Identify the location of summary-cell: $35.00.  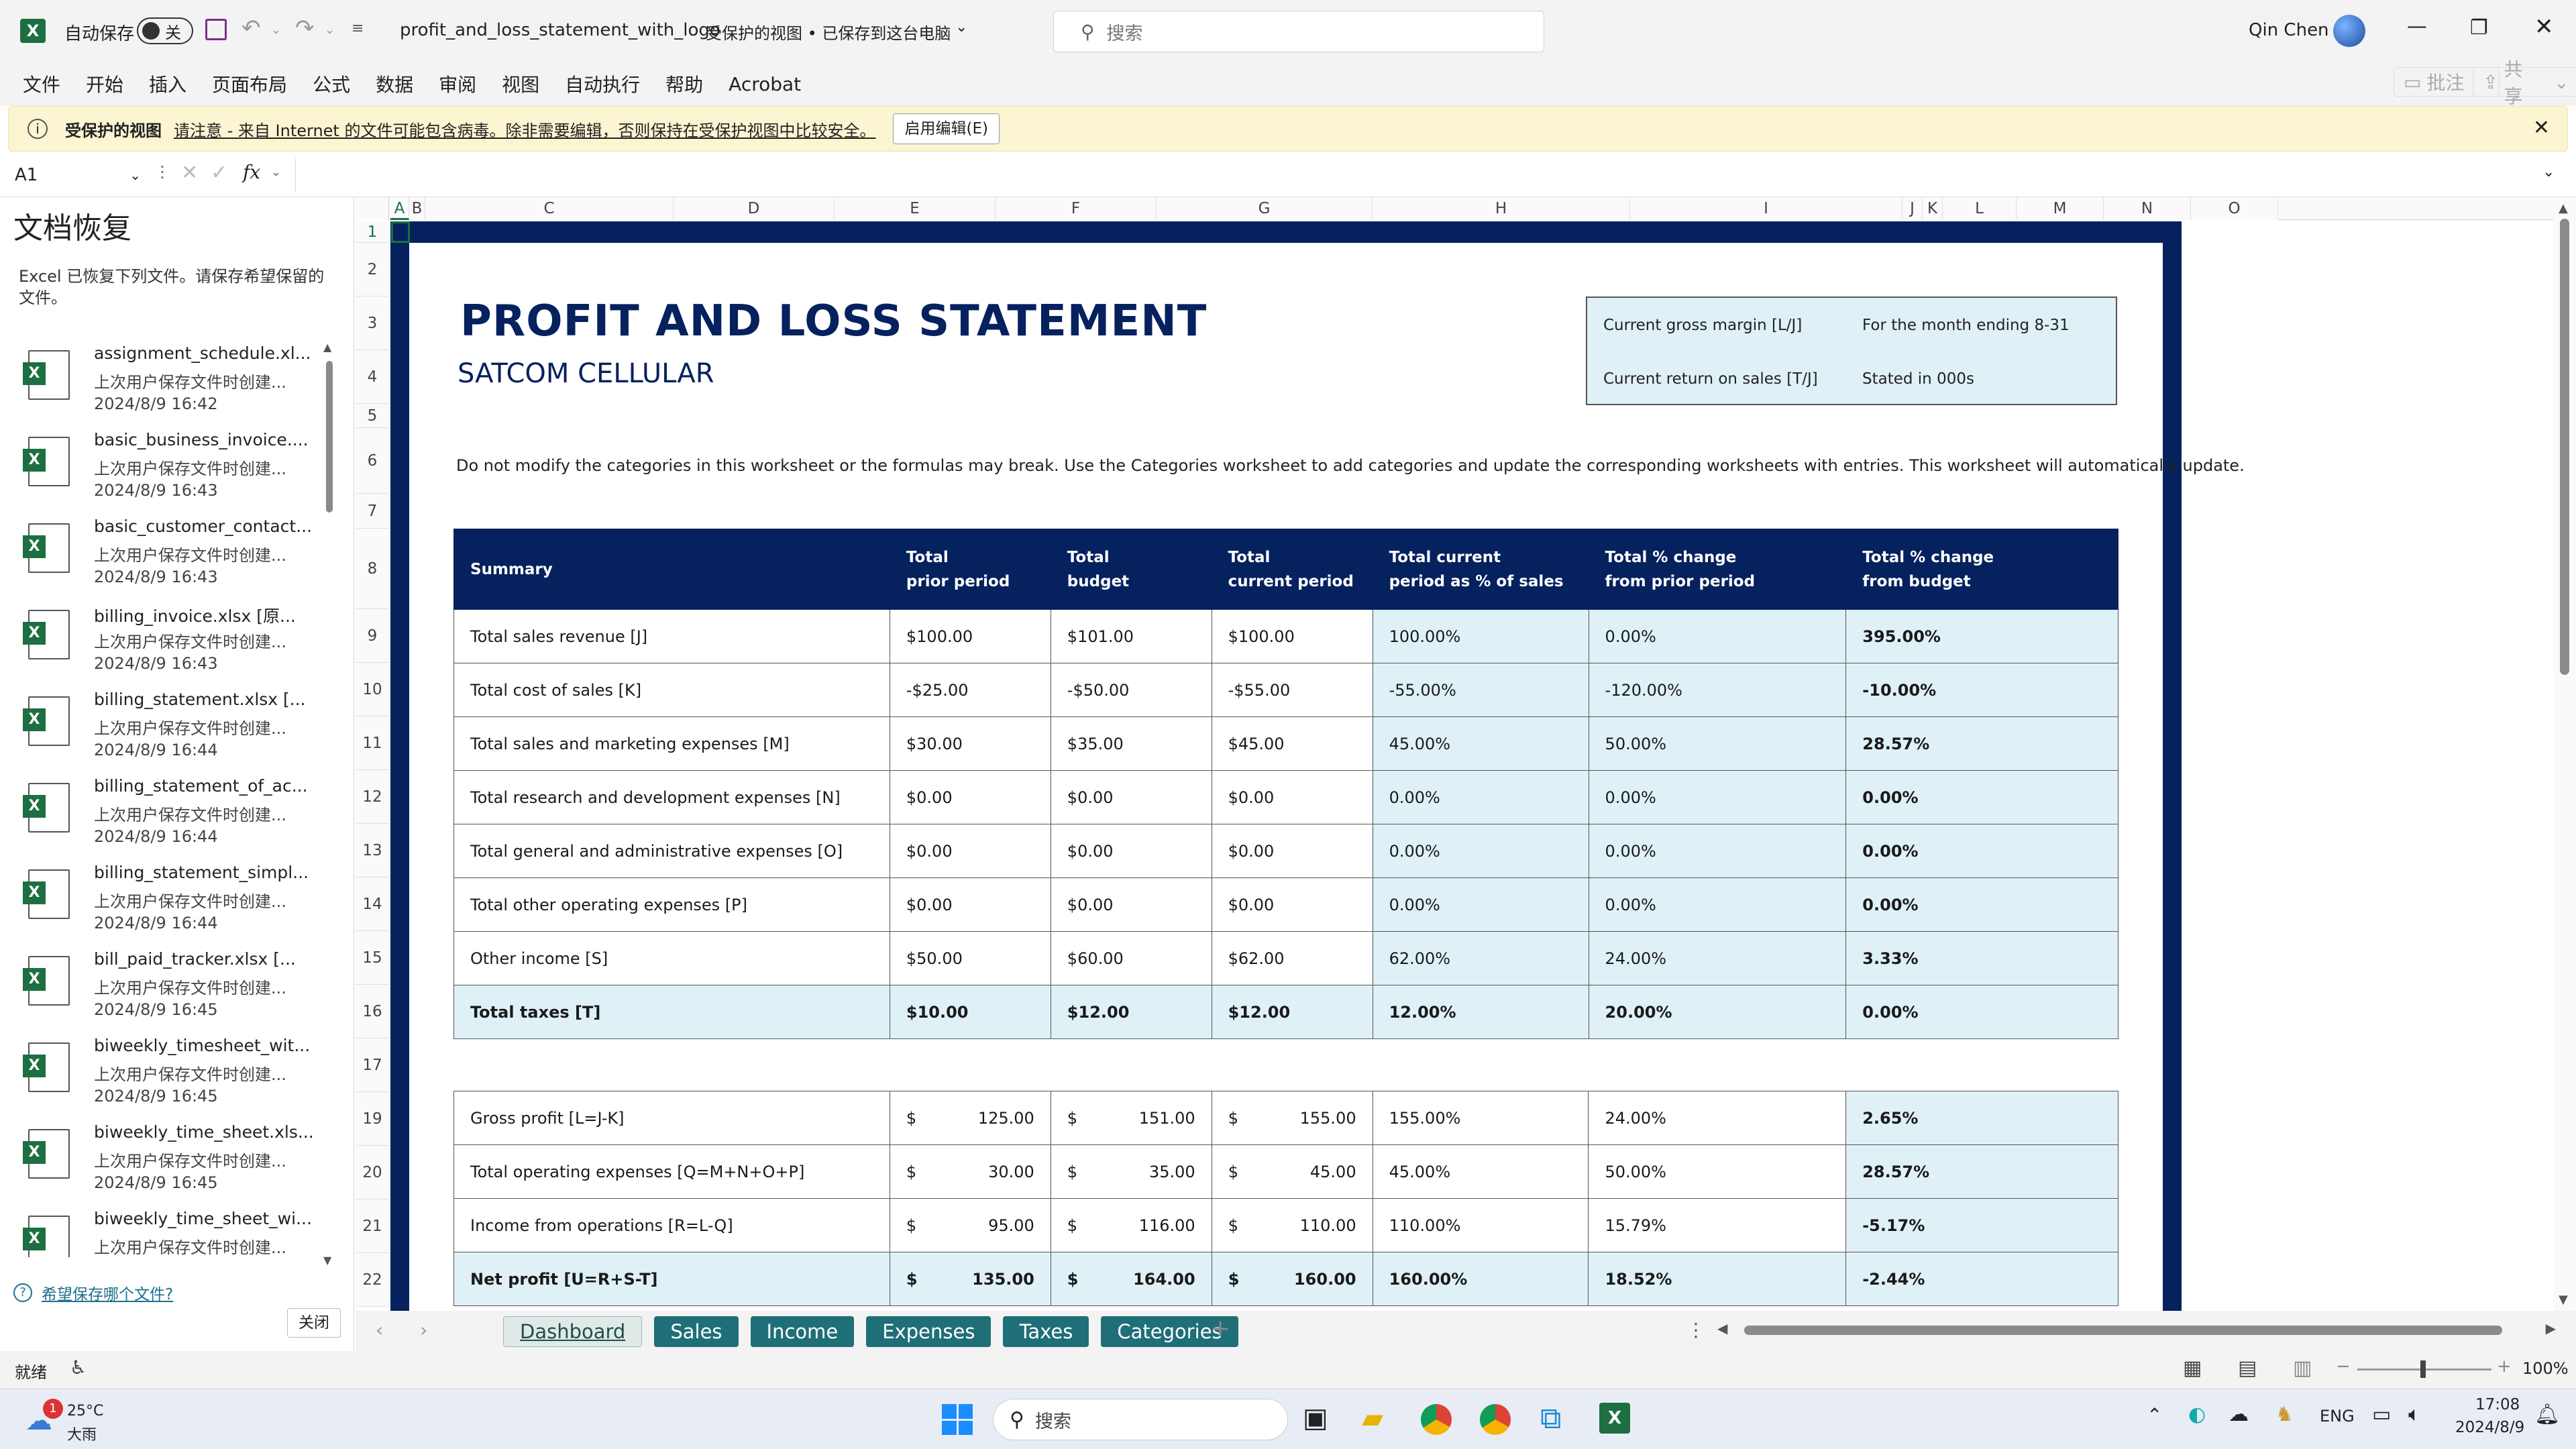
(1131, 743).